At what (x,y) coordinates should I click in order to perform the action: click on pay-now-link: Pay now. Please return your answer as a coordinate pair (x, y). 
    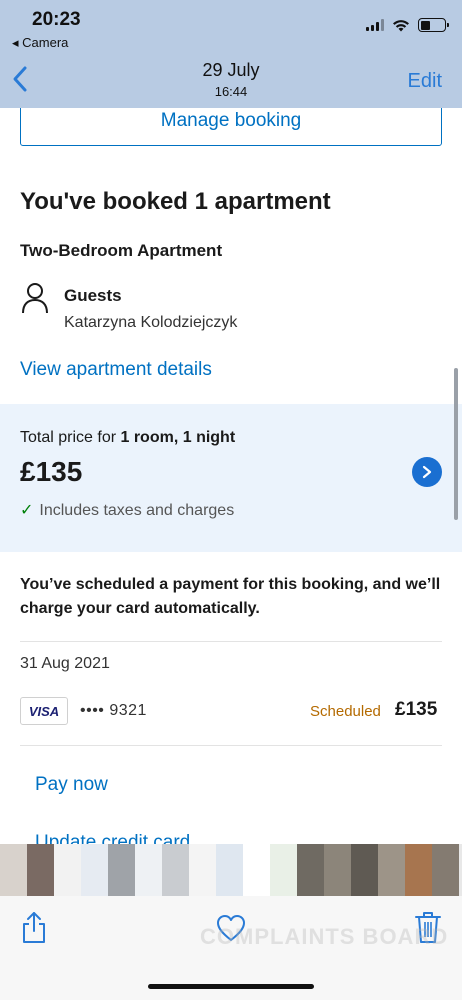
    Looking at the image, I should click on (71, 785).